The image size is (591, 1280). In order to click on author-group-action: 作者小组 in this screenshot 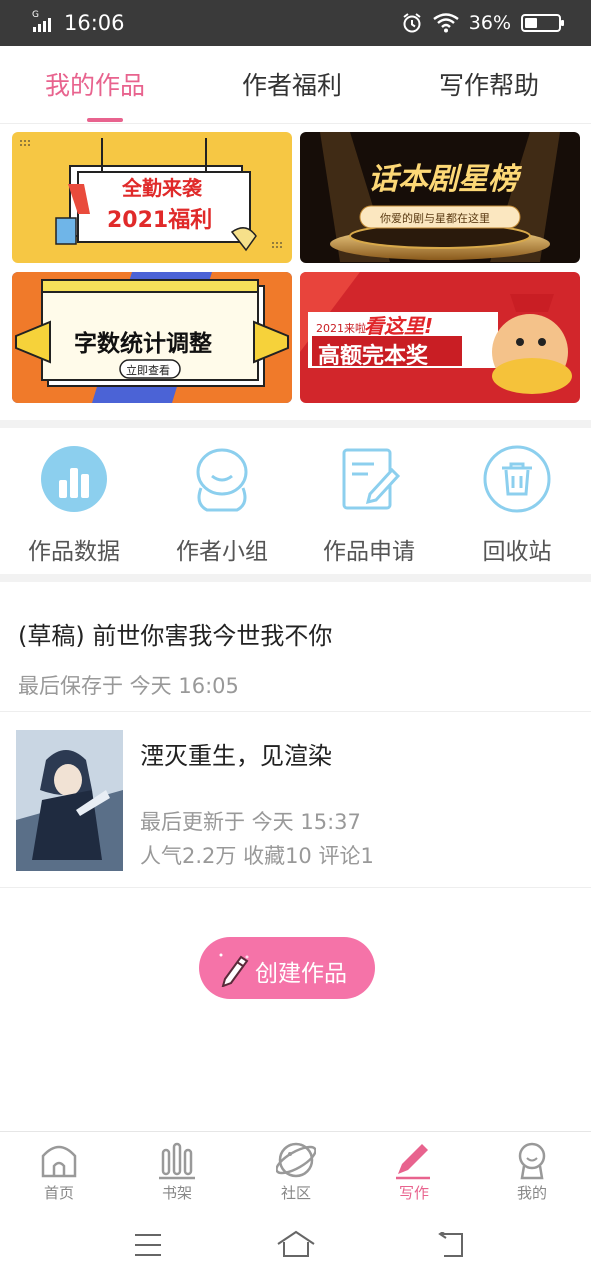, I will do `click(222, 505)`.